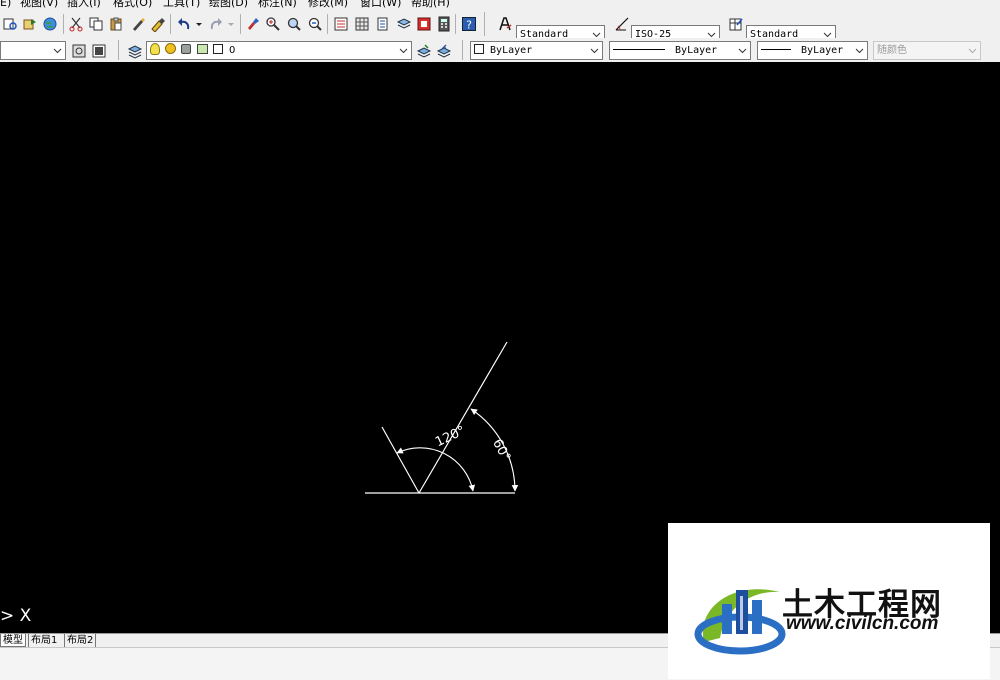 Image resolution: width=1000 pixels, height=680 pixels. What do you see at coordinates (382, 23) in the screenshot?
I see `tool-palettes-icon` at bounding box center [382, 23].